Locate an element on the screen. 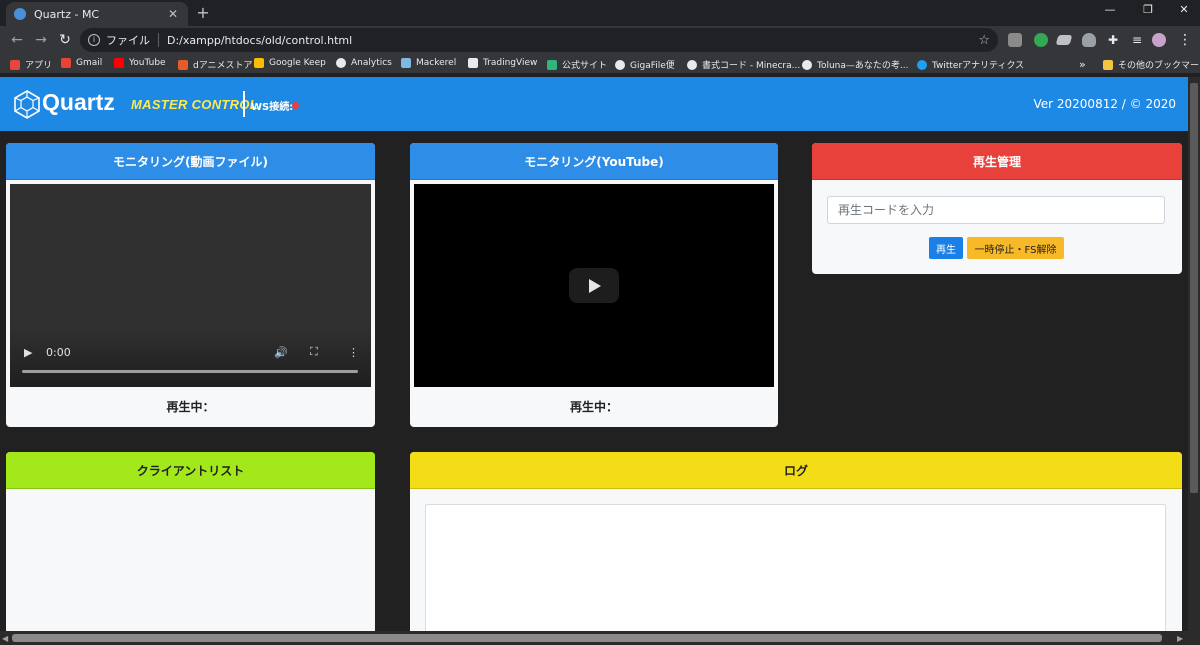  bookmark-star-icon: ☆ is located at coordinates (984, 40).